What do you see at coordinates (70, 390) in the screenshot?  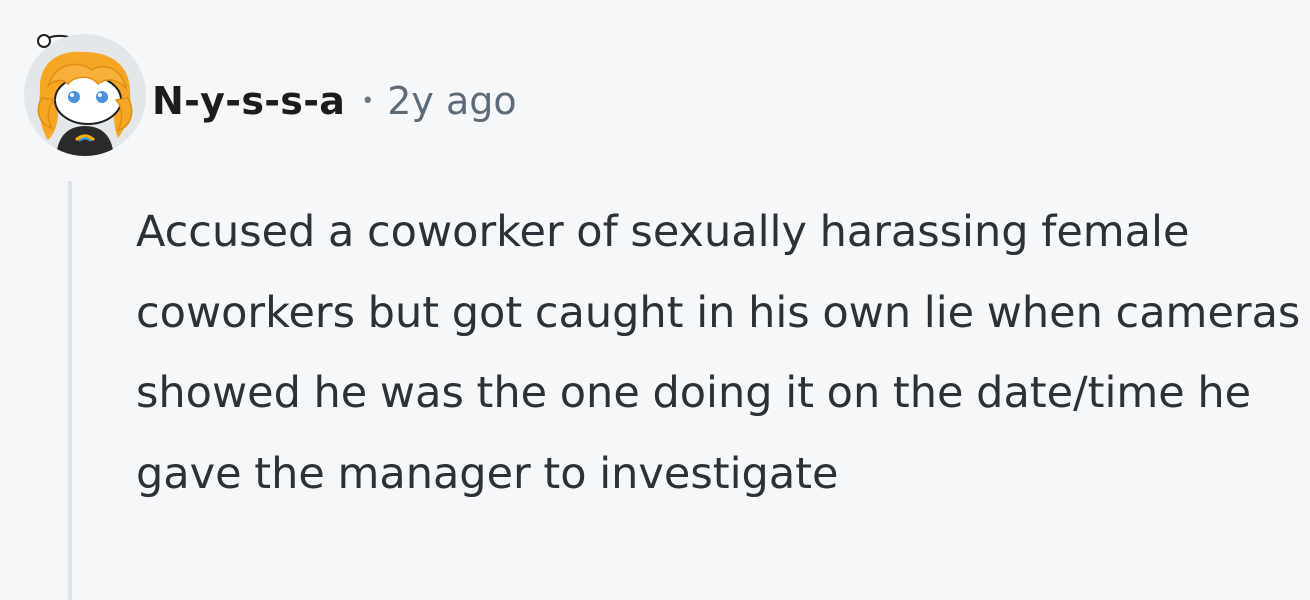 I see `thread-line` at bounding box center [70, 390].